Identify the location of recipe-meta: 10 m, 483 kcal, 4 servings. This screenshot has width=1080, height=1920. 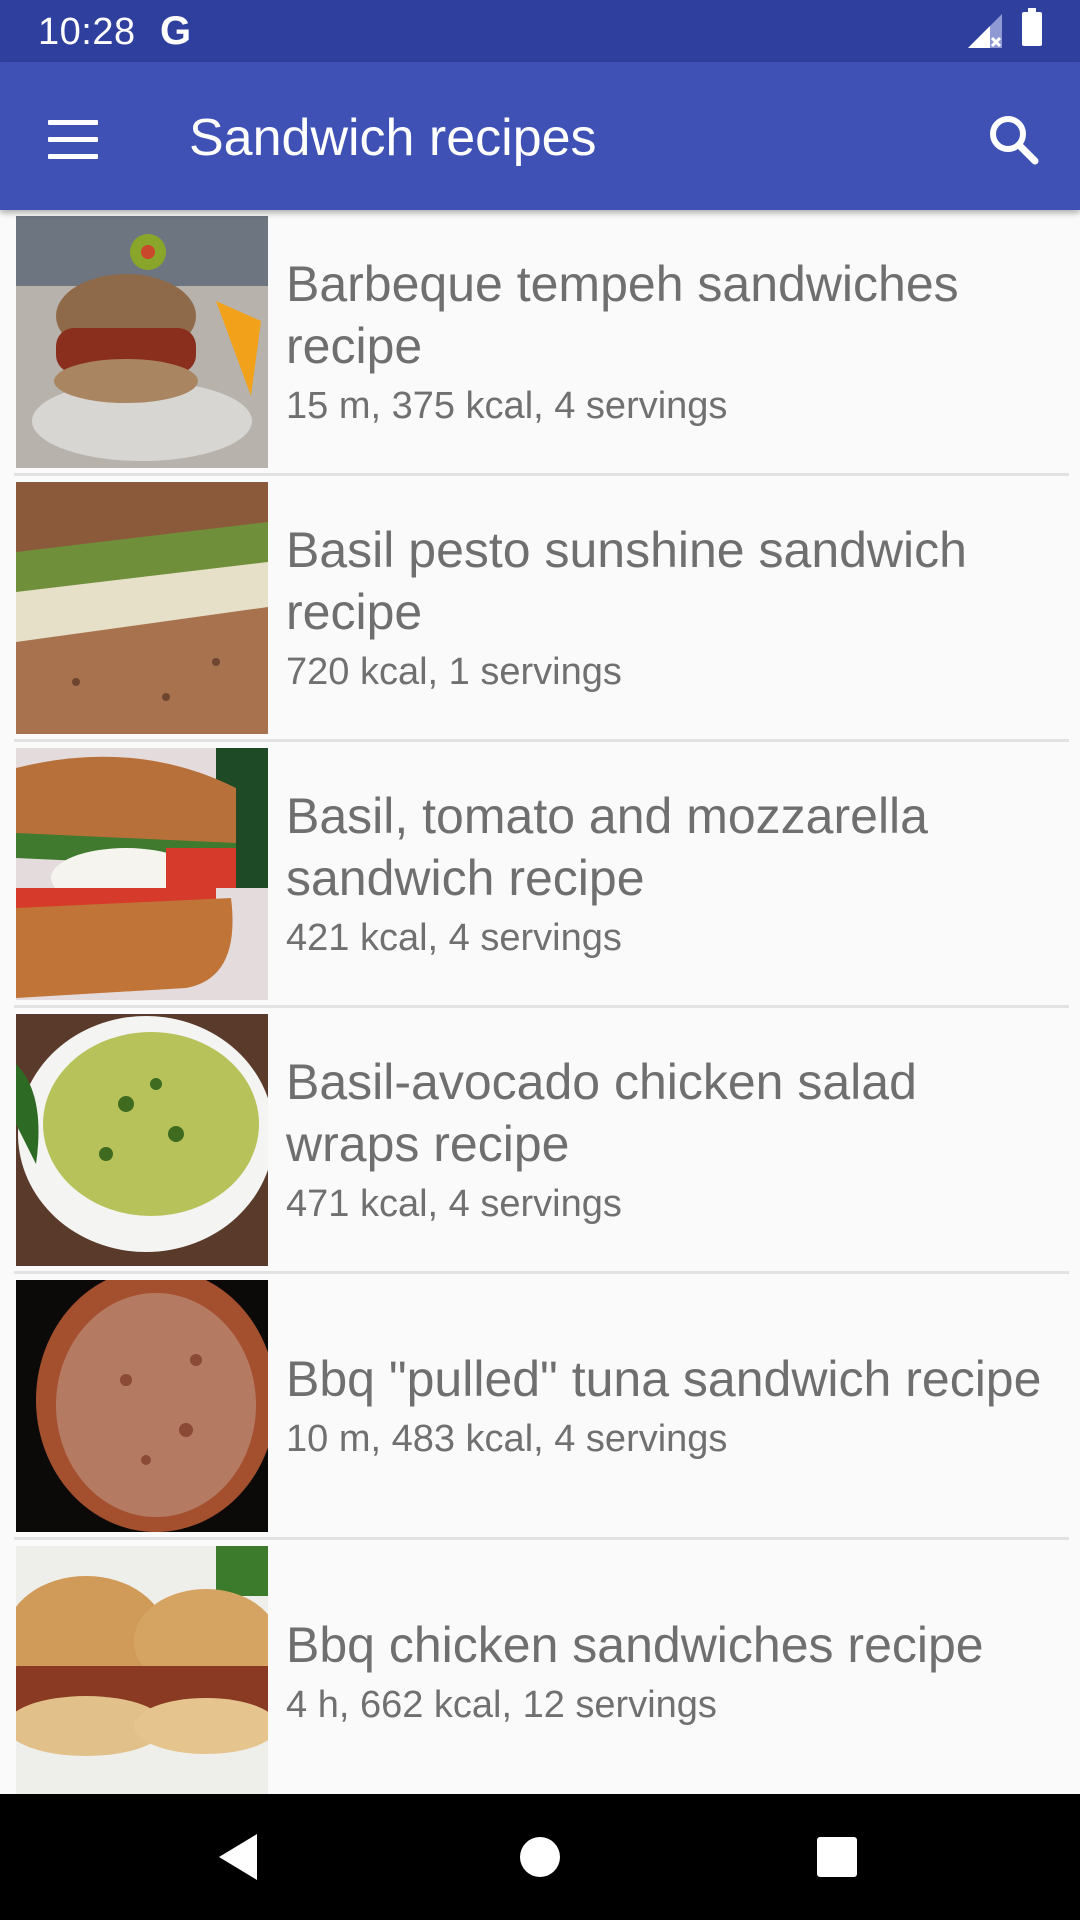
(507, 1438).